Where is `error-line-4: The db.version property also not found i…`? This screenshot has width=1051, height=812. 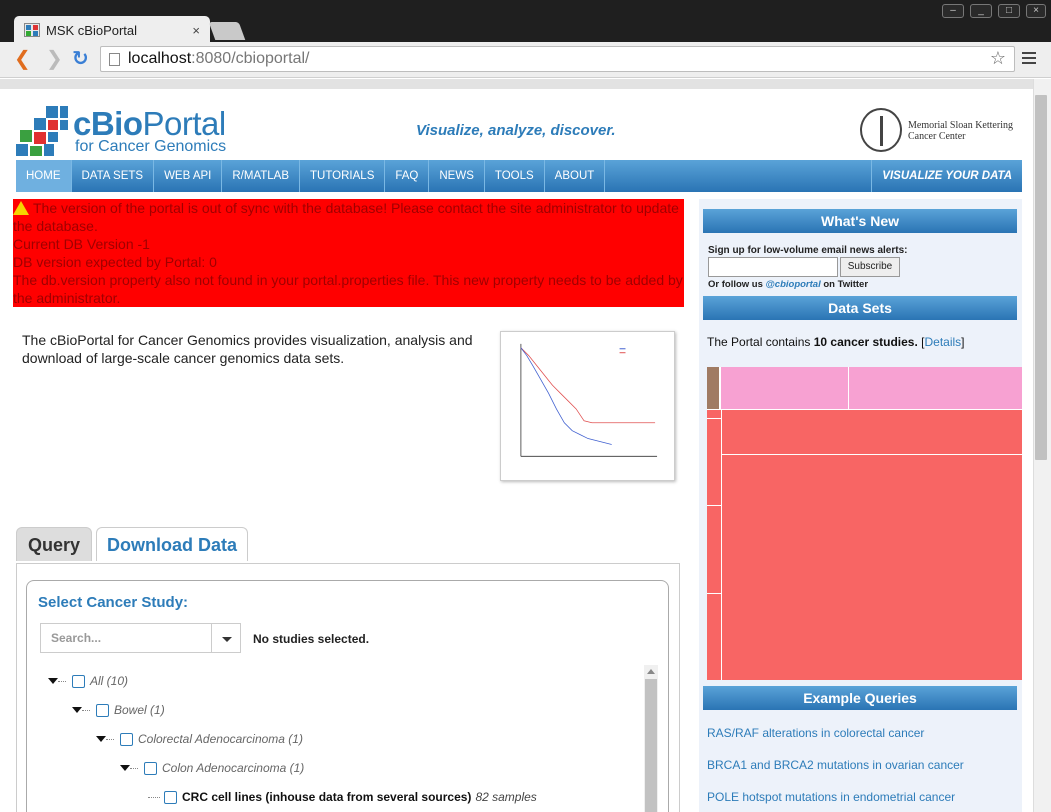
error-line-4: The db.version property also not found i… is located at coordinates (348, 289).